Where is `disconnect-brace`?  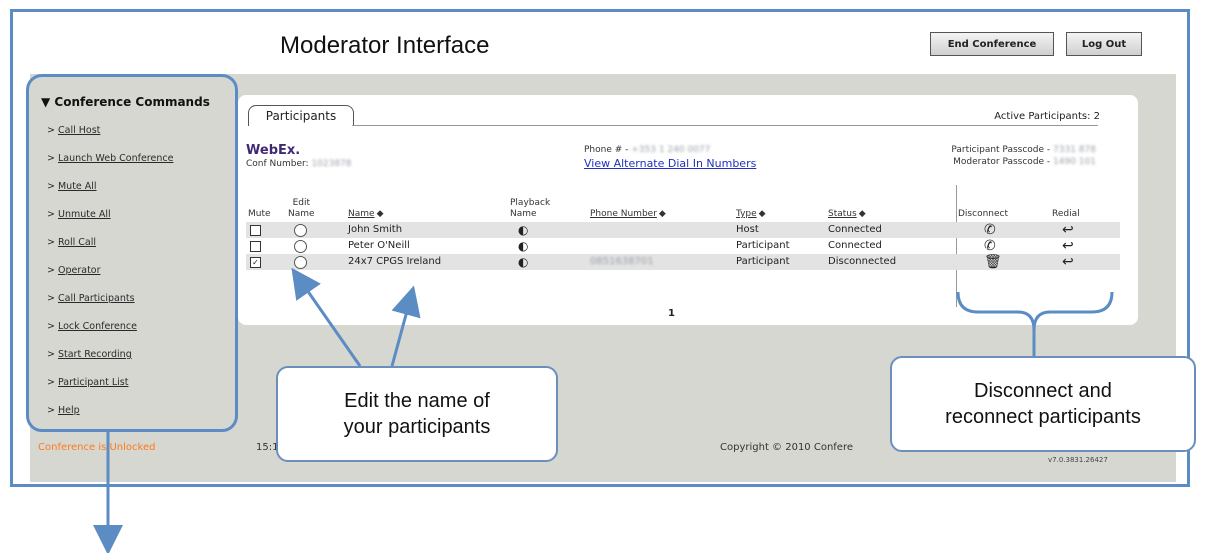 disconnect-brace is located at coordinates (1035, 311).